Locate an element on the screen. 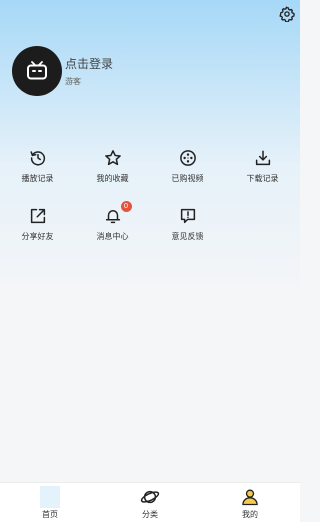 This screenshot has width=320, height=522. share-icon is located at coordinates (37, 216).